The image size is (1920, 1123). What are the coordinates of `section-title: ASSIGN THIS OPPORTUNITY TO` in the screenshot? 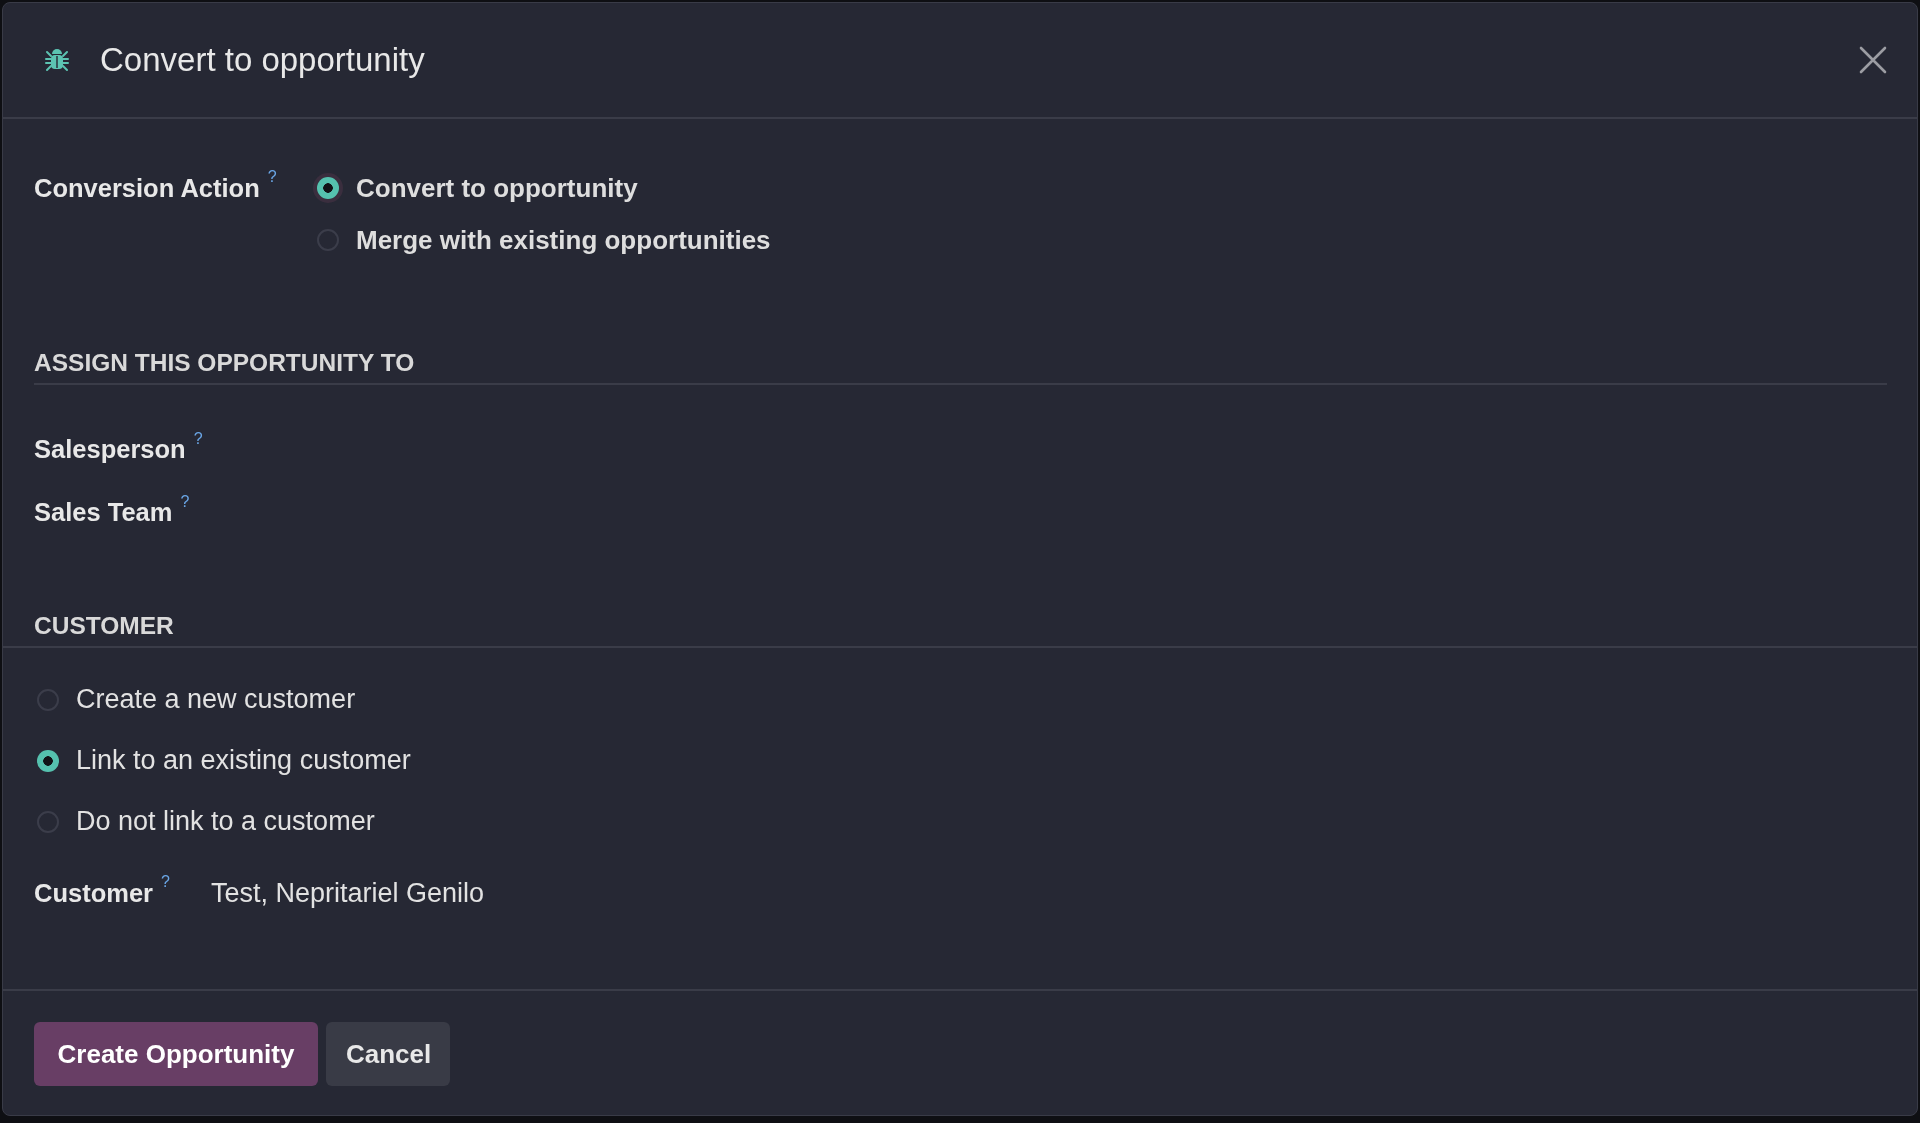 It's located at (224, 362).